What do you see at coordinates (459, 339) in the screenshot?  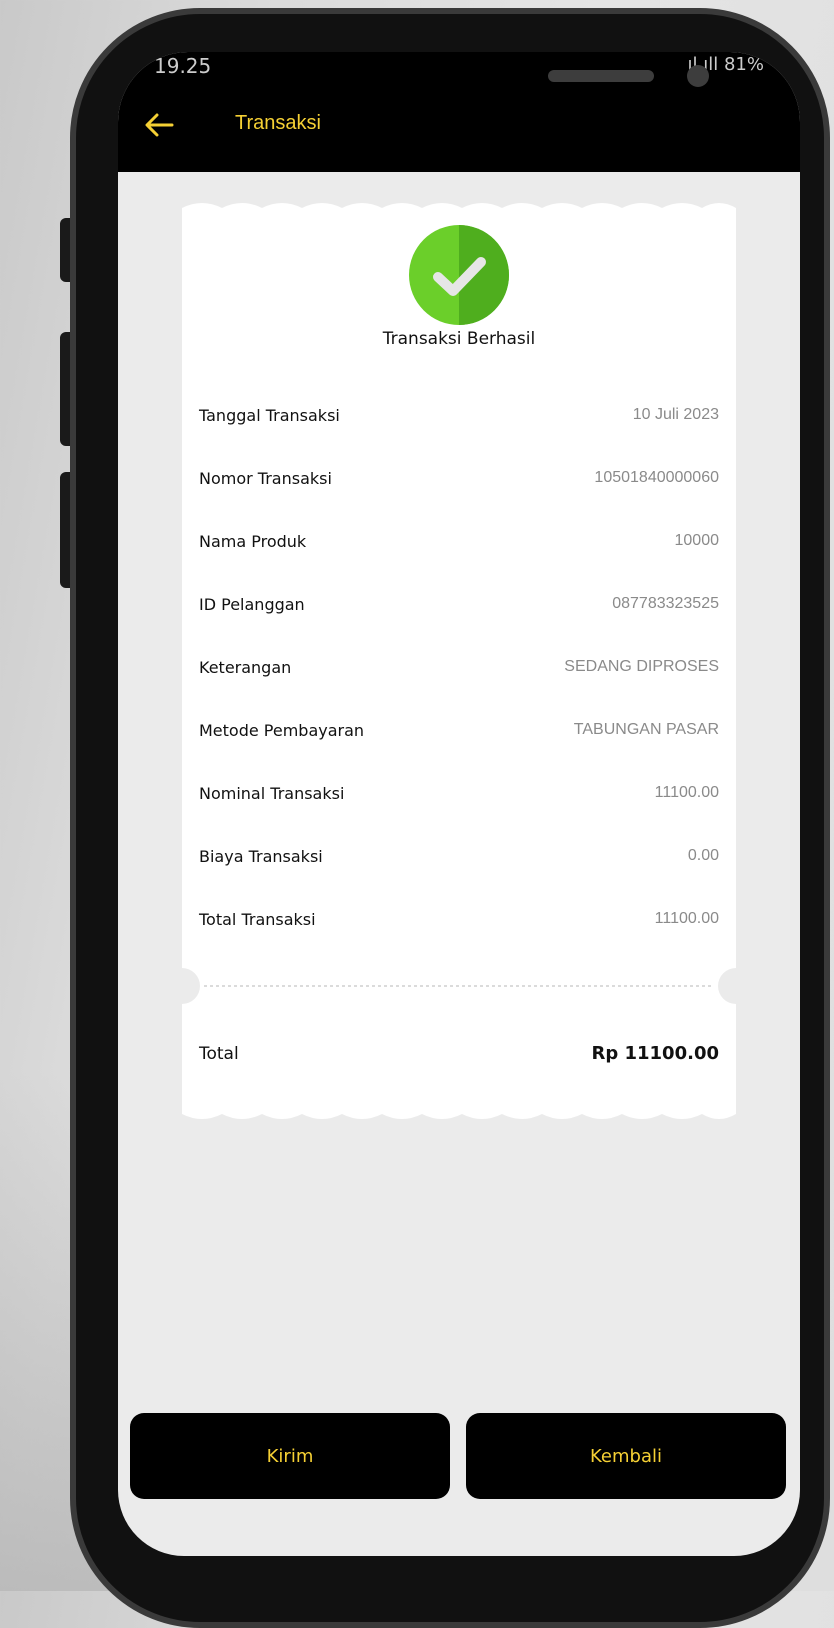 I see `receipt-status-title: Transaksi Berhasil` at bounding box center [459, 339].